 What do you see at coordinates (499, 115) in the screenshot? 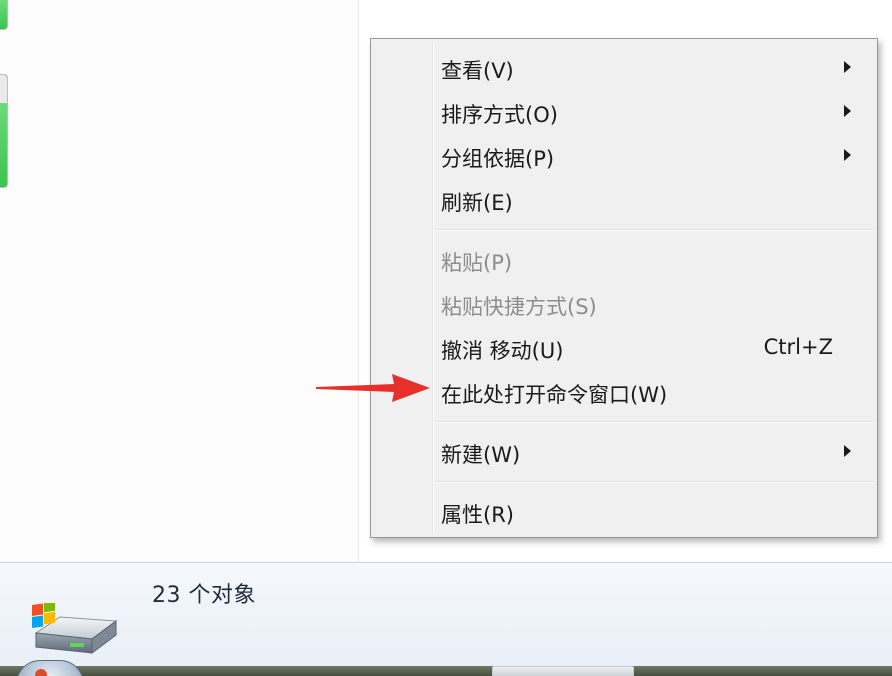
I see `menu-item-label: 排序方式(O)` at bounding box center [499, 115].